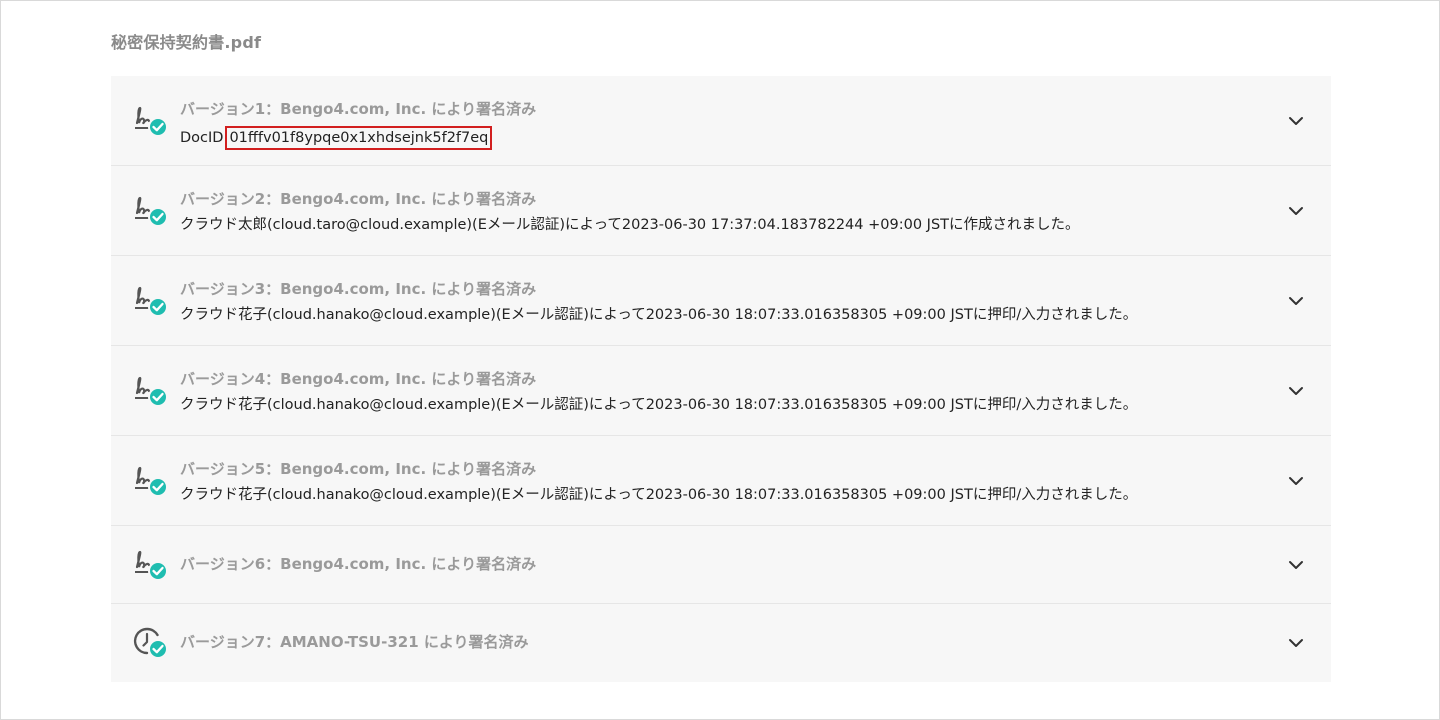 This screenshot has height=720, width=1440. Describe the element at coordinates (721, 643) in the screenshot. I see `version-row-7: バージョン7：AMANO-TSU-321 により署名済み` at that location.